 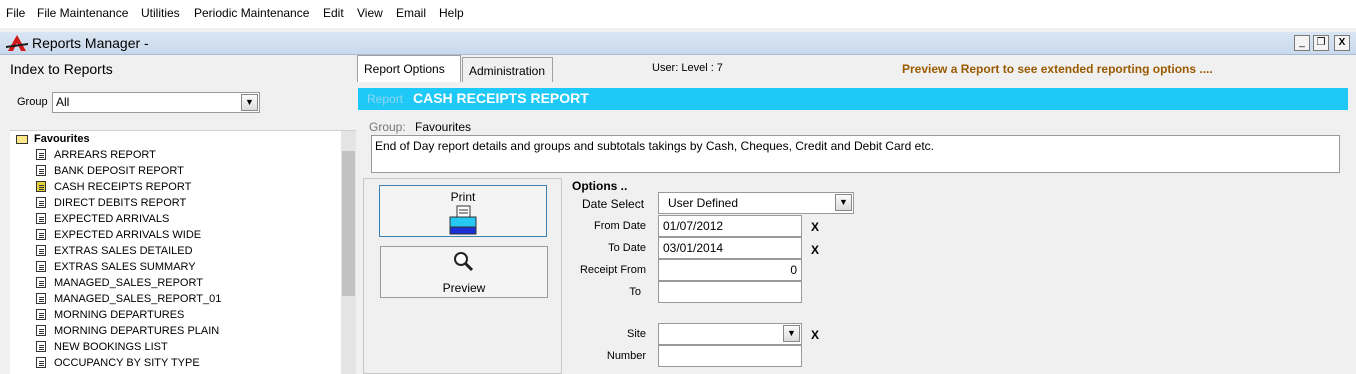 What do you see at coordinates (636, 334) in the screenshot?
I see `site-label: Site` at bounding box center [636, 334].